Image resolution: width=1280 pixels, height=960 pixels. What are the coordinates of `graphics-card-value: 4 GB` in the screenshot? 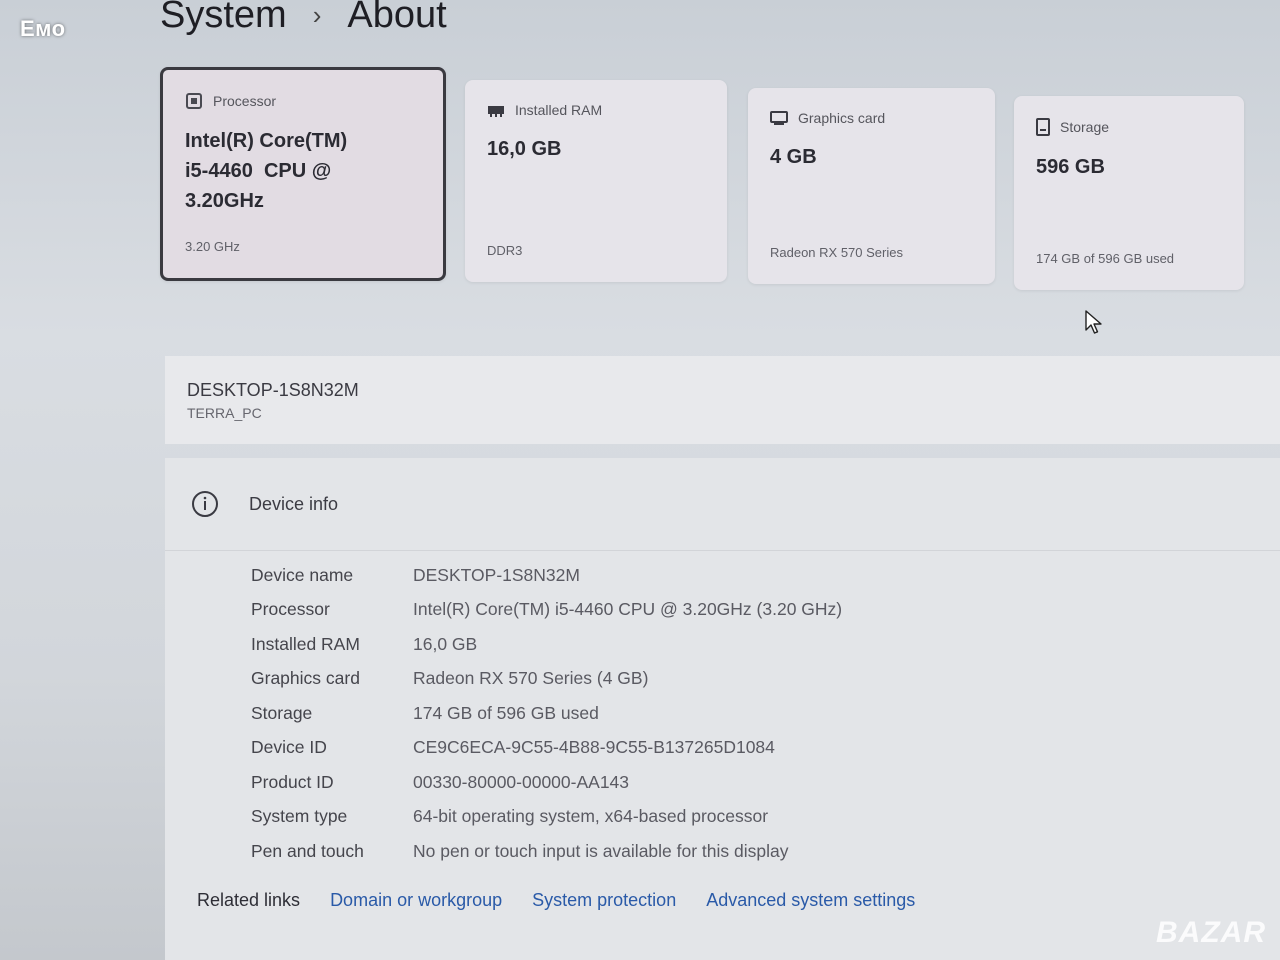 It's located at (793, 157).